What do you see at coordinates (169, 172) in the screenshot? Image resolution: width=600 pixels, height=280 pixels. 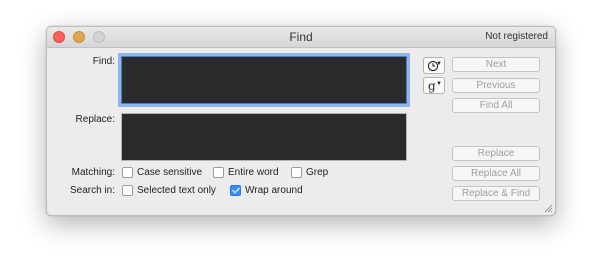 I see `case-sensitive-label: Case sensitive` at bounding box center [169, 172].